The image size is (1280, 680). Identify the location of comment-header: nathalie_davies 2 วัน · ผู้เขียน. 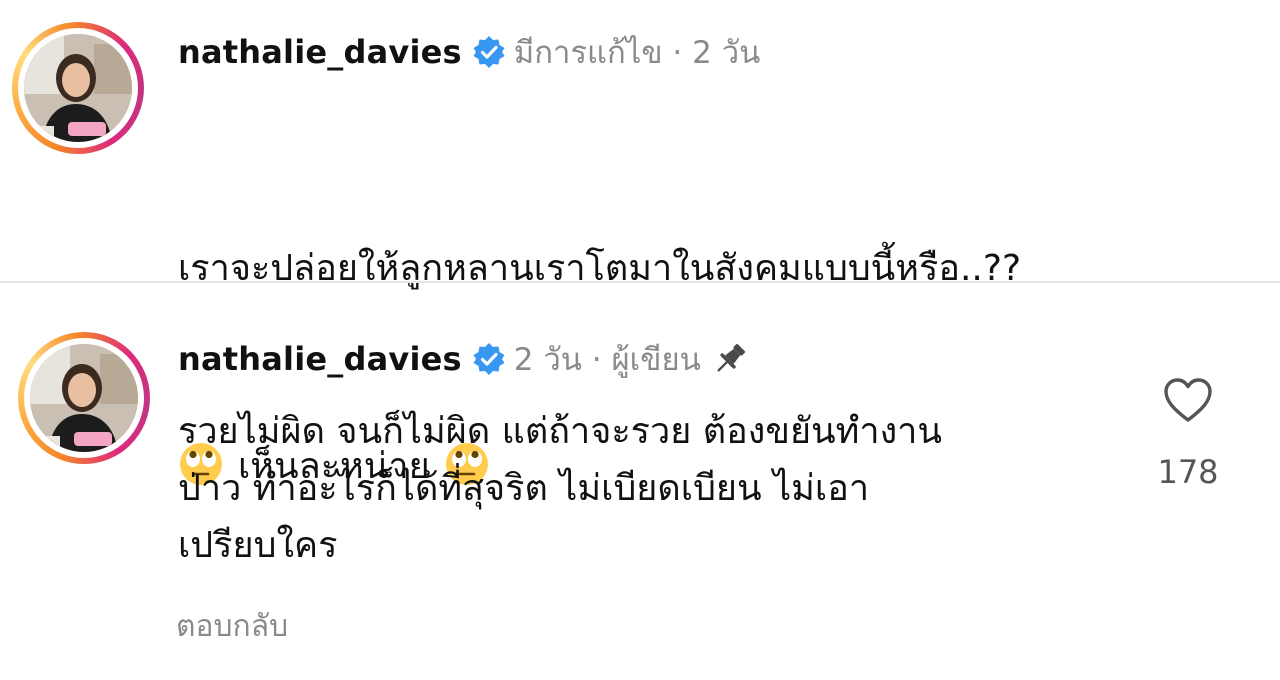
(463, 359).